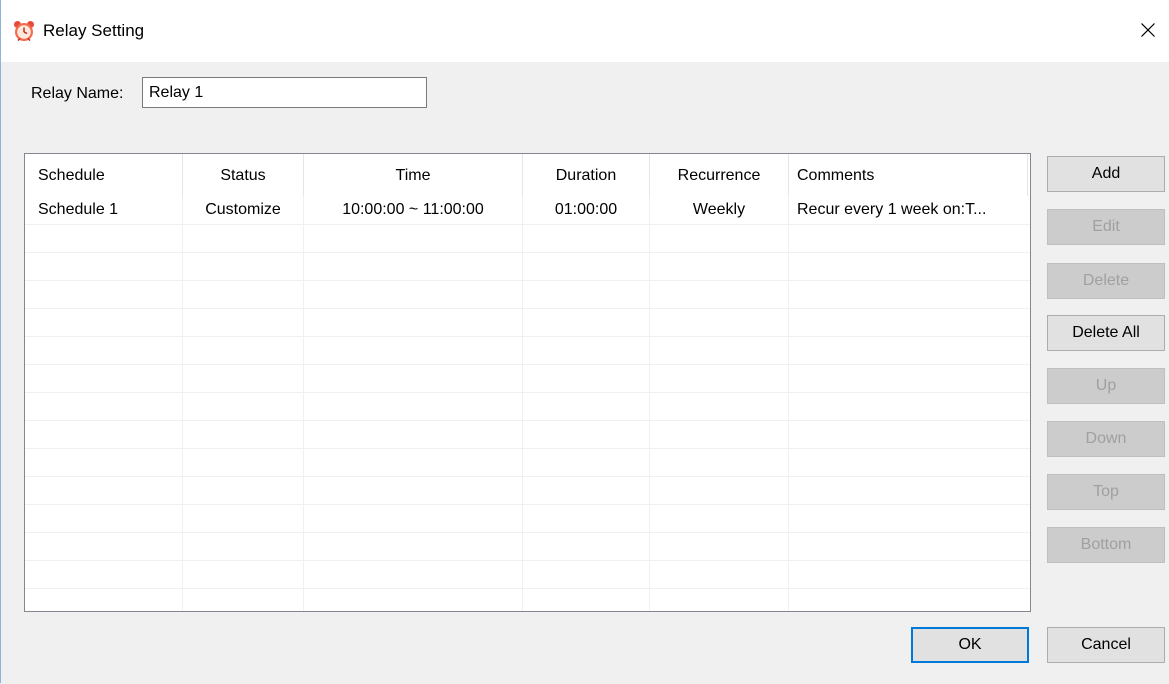 The width and height of the screenshot is (1169, 684). Describe the element at coordinates (835, 175) in the screenshot. I see `column-header-comments: Comments` at that location.